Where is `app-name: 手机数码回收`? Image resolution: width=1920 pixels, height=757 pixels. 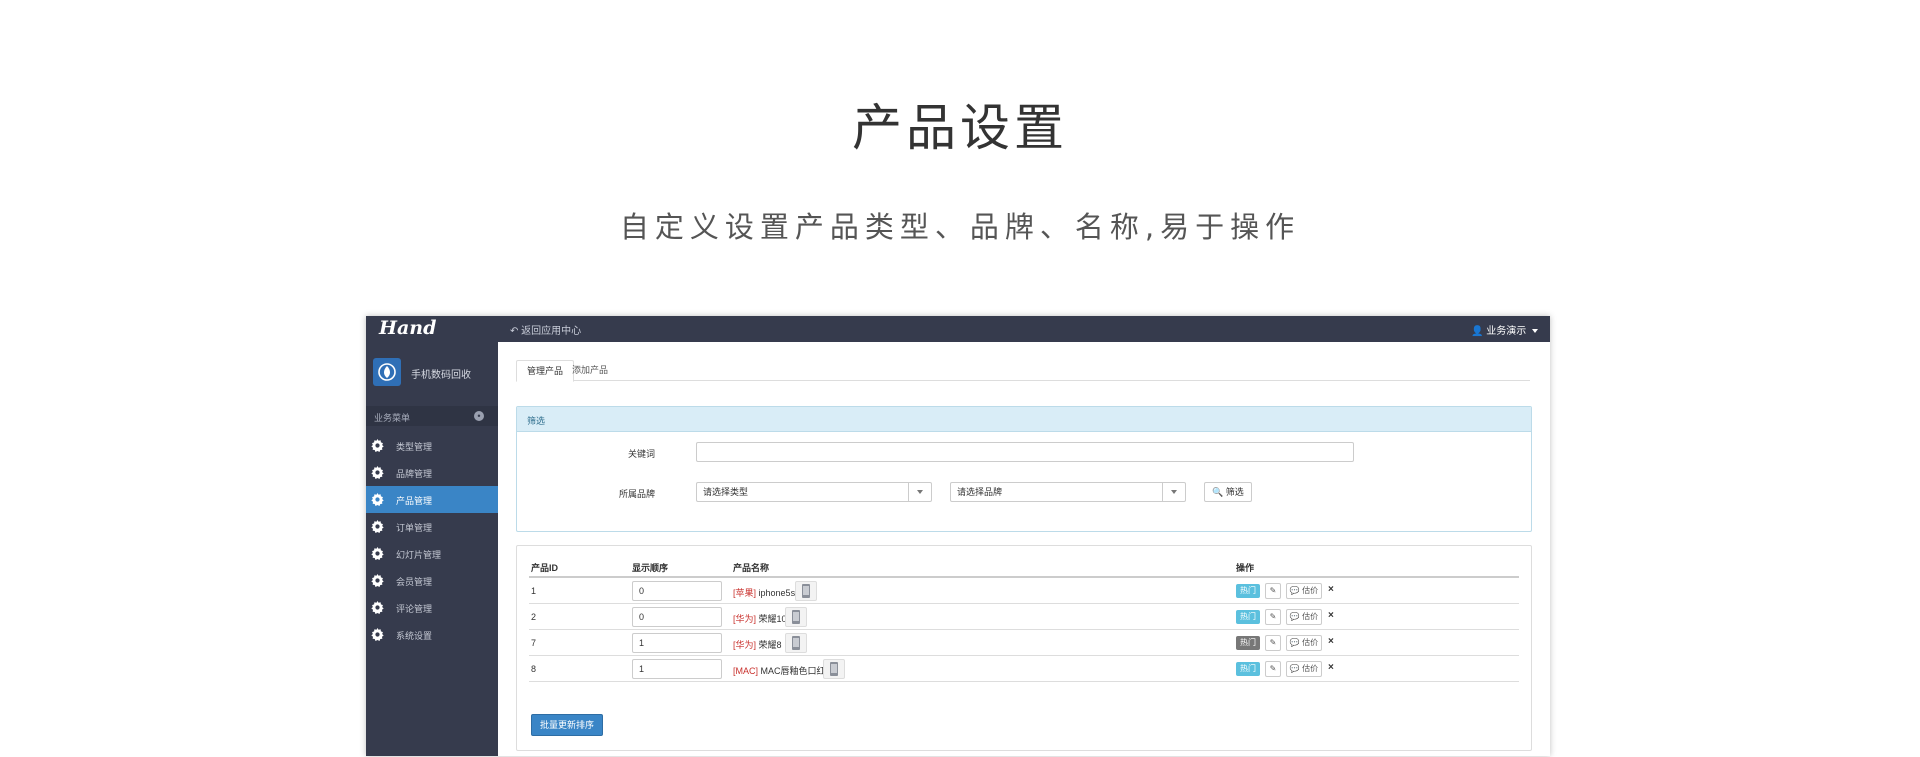
app-name: 手机数码回收 is located at coordinates (441, 375).